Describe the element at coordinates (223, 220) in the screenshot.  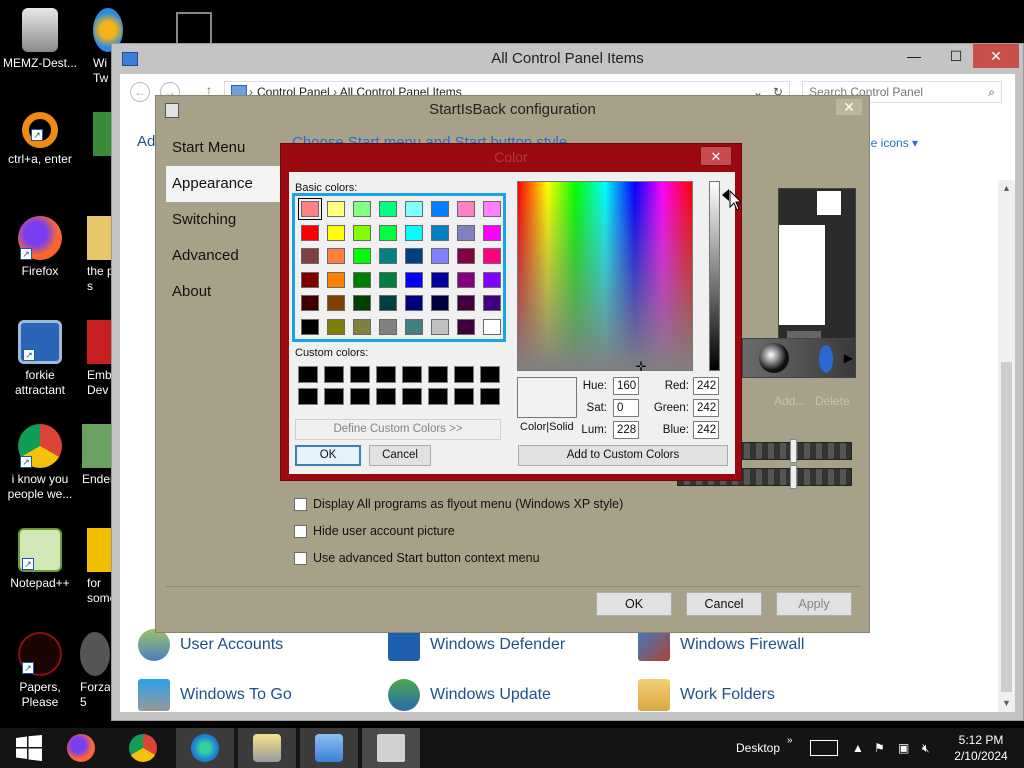
I see `nav-item-switching: Switching` at that location.